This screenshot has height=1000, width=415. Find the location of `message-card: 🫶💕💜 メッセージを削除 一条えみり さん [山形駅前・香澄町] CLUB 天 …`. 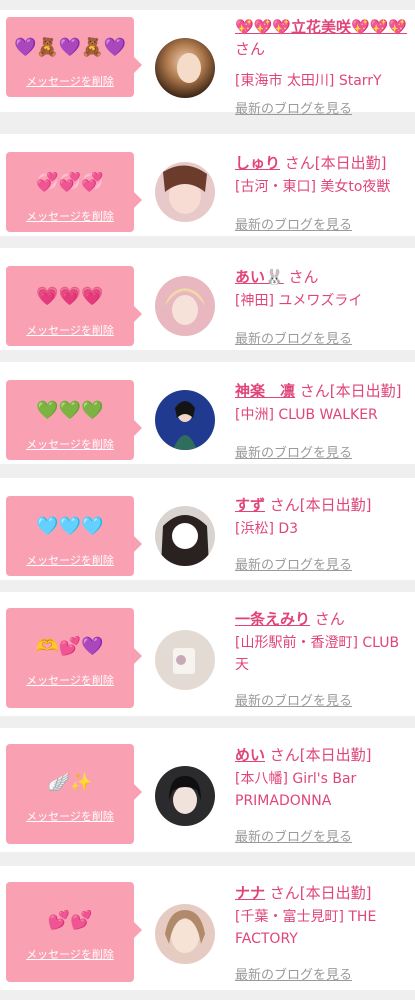

message-card: 🫶💕💜 メッセージを削除 一条えみり さん [山形駅前・香澄町] CLUB 天 … is located at coordinates (207, 654).